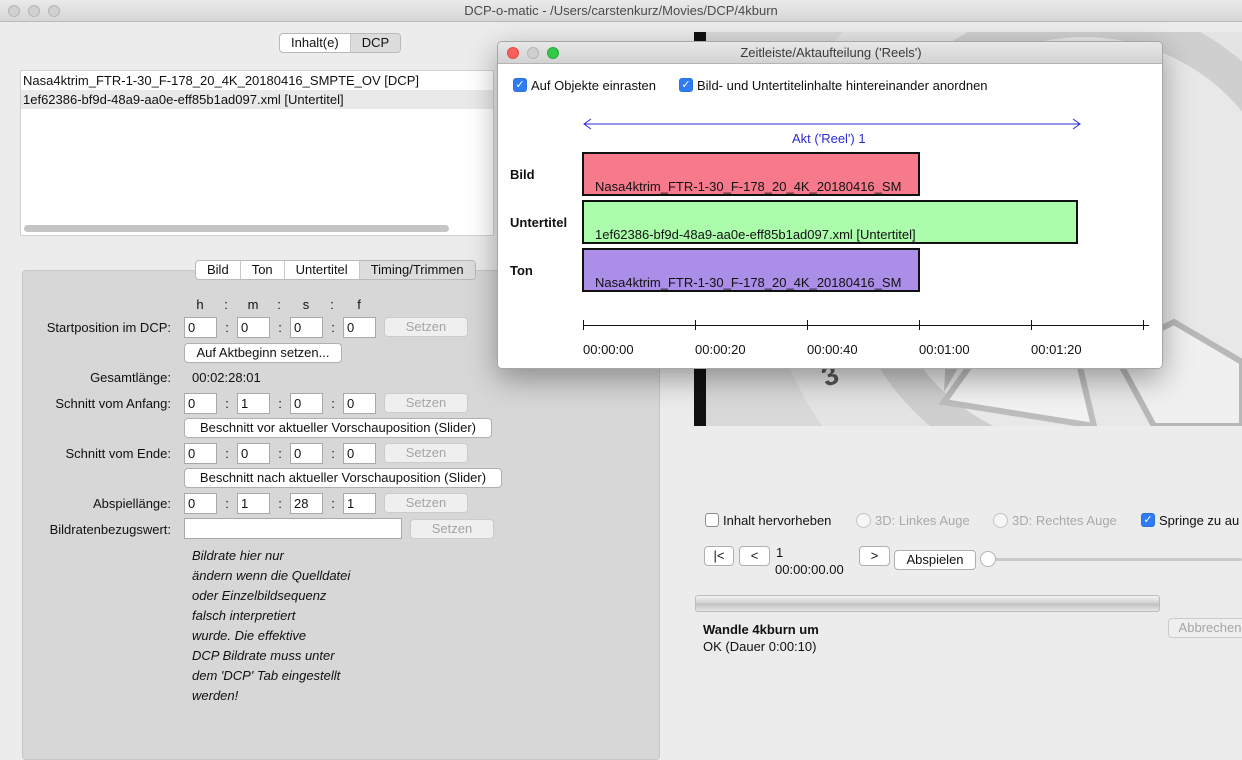  What do you see at coordinates (200, 453) in the screenshot?
I see `trim-end-h-field: 0` at bounding box center [200, 453].